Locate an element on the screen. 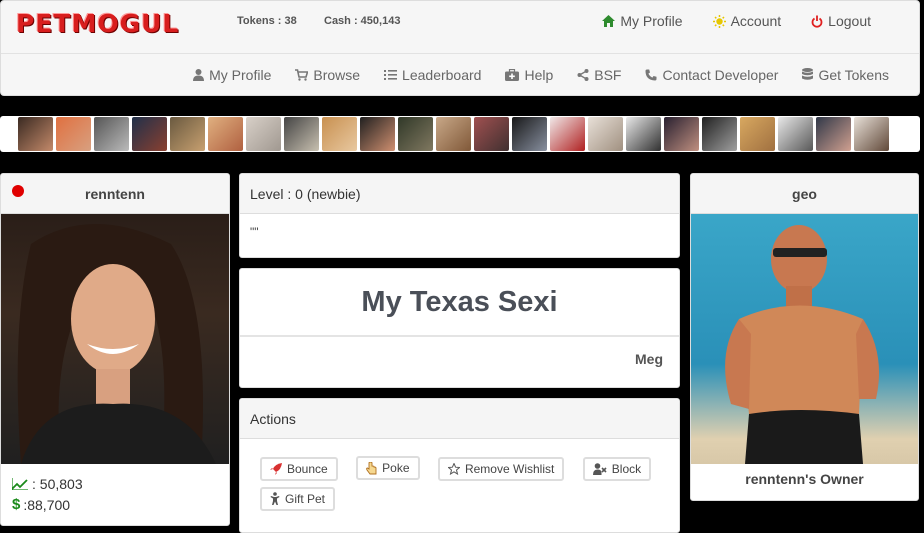 The height and width of the screenshot is (533, 924). nav-leaderboard: Leaderboard is located at coordinates (432, 75).